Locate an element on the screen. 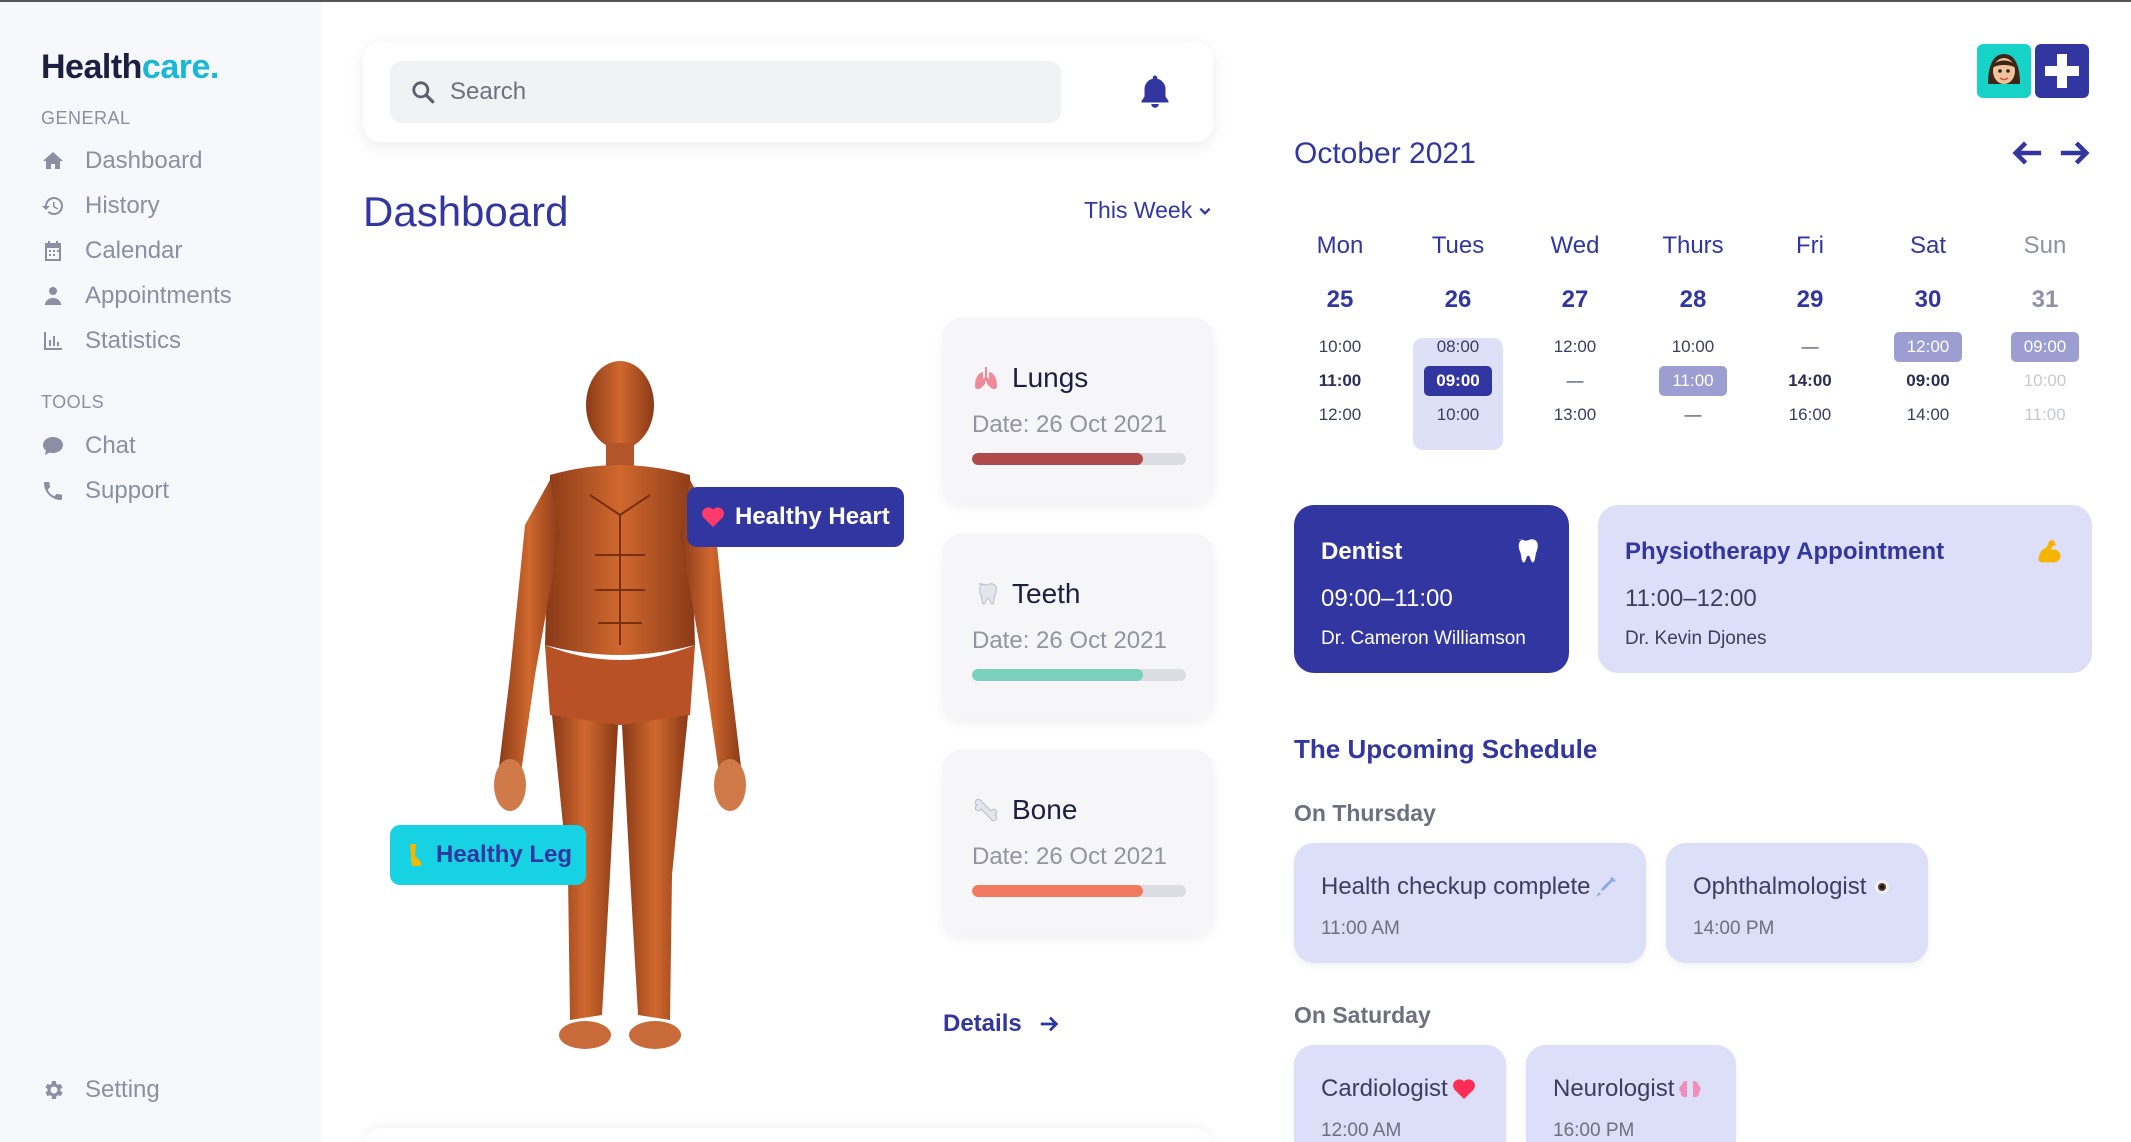 The image size is (2131, 1142). arrow-left-icon is located at coordinates (2027, 153).